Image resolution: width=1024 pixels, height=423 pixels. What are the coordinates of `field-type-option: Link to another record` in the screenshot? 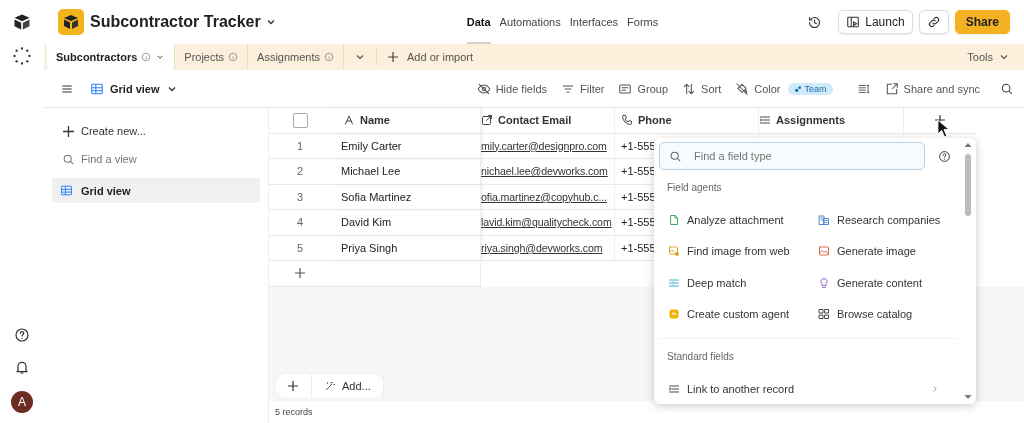 It's located at (804, 388).